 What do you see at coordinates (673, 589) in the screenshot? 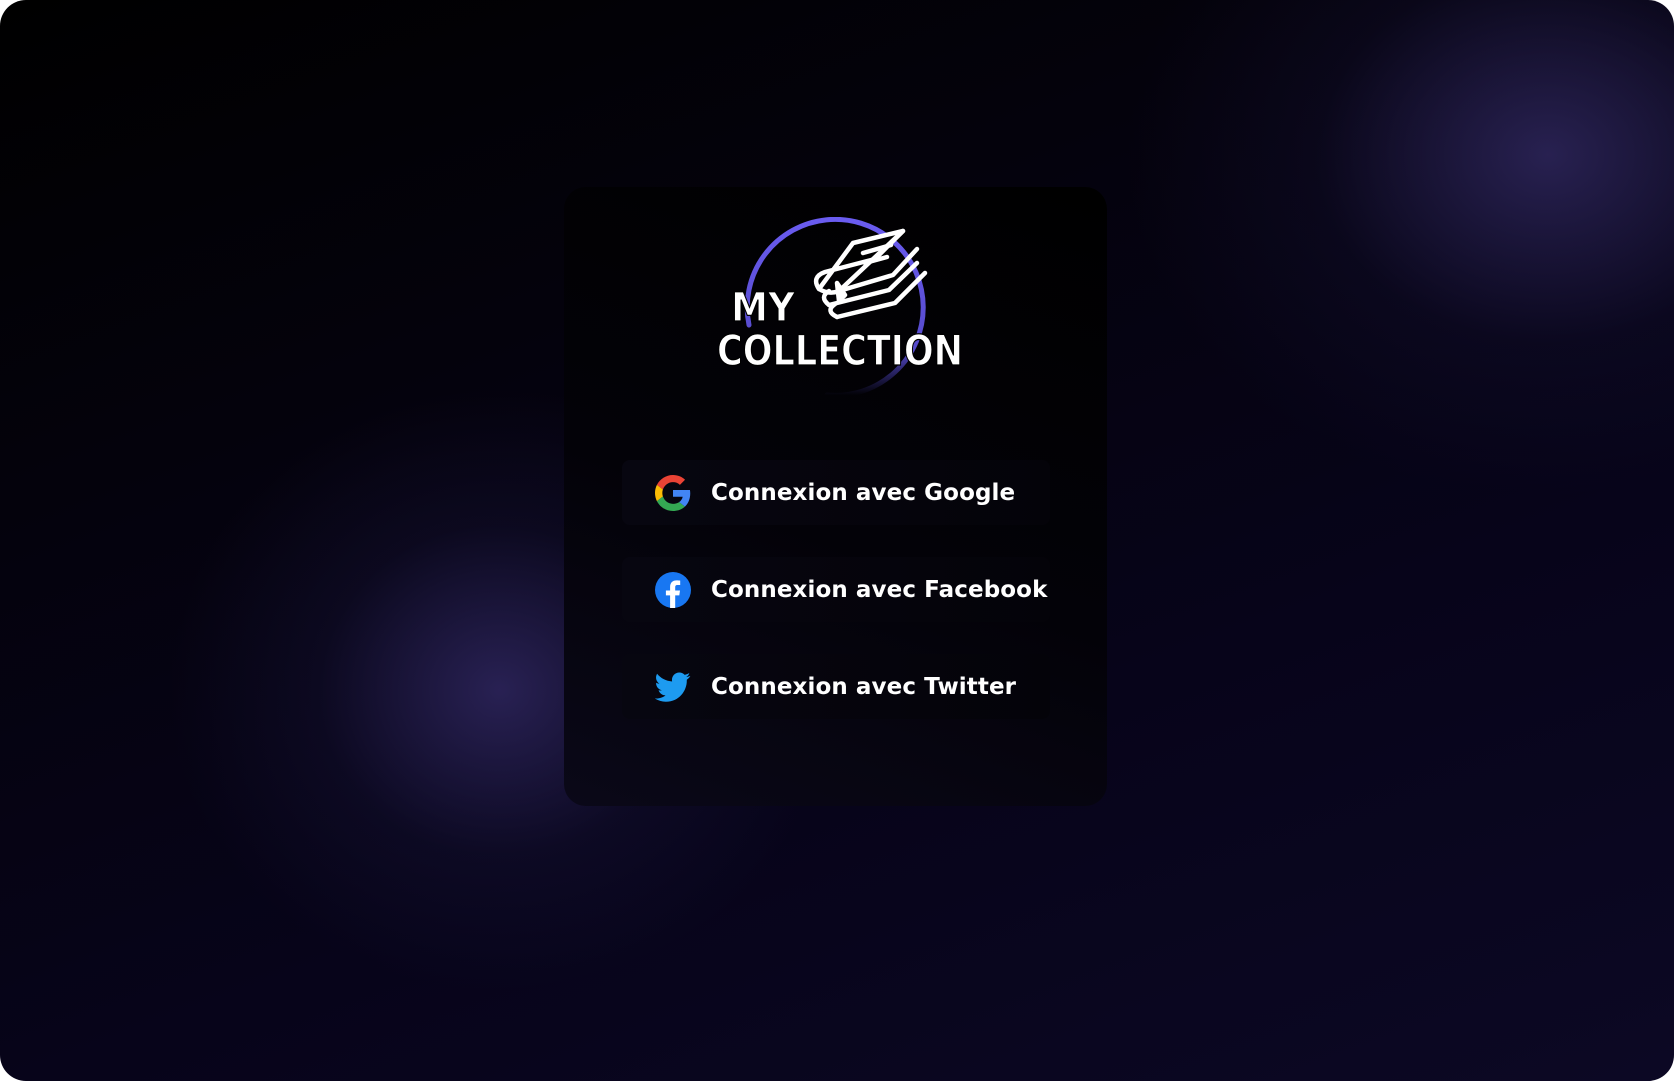
I see `facebook-icon` at bounding box center [673, 589].